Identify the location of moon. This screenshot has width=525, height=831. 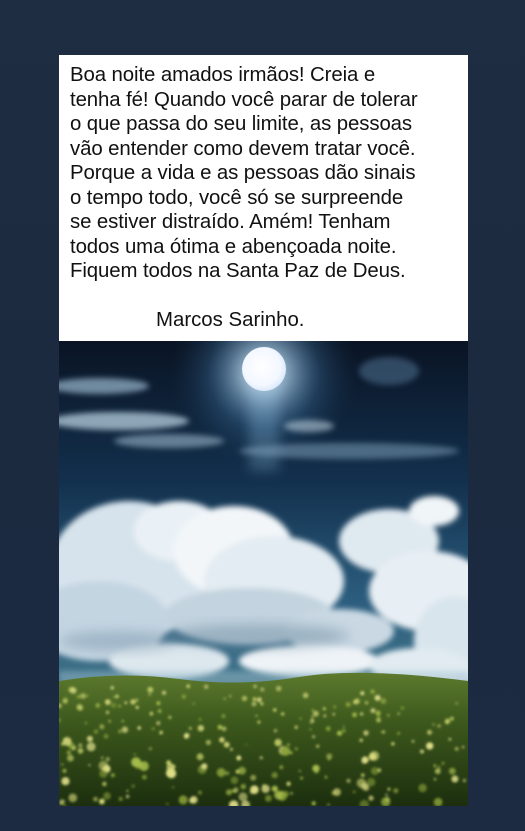
(264, 369).